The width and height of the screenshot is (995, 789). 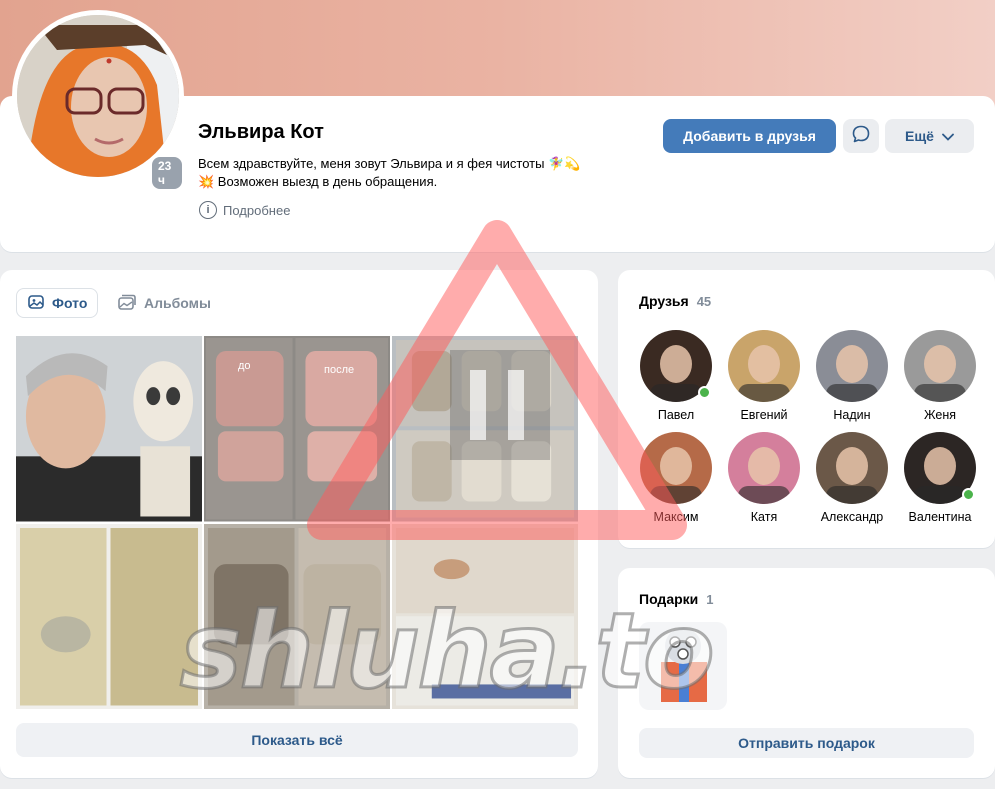 I want to click on more-button: Ещё, so click(x=929, y=136).